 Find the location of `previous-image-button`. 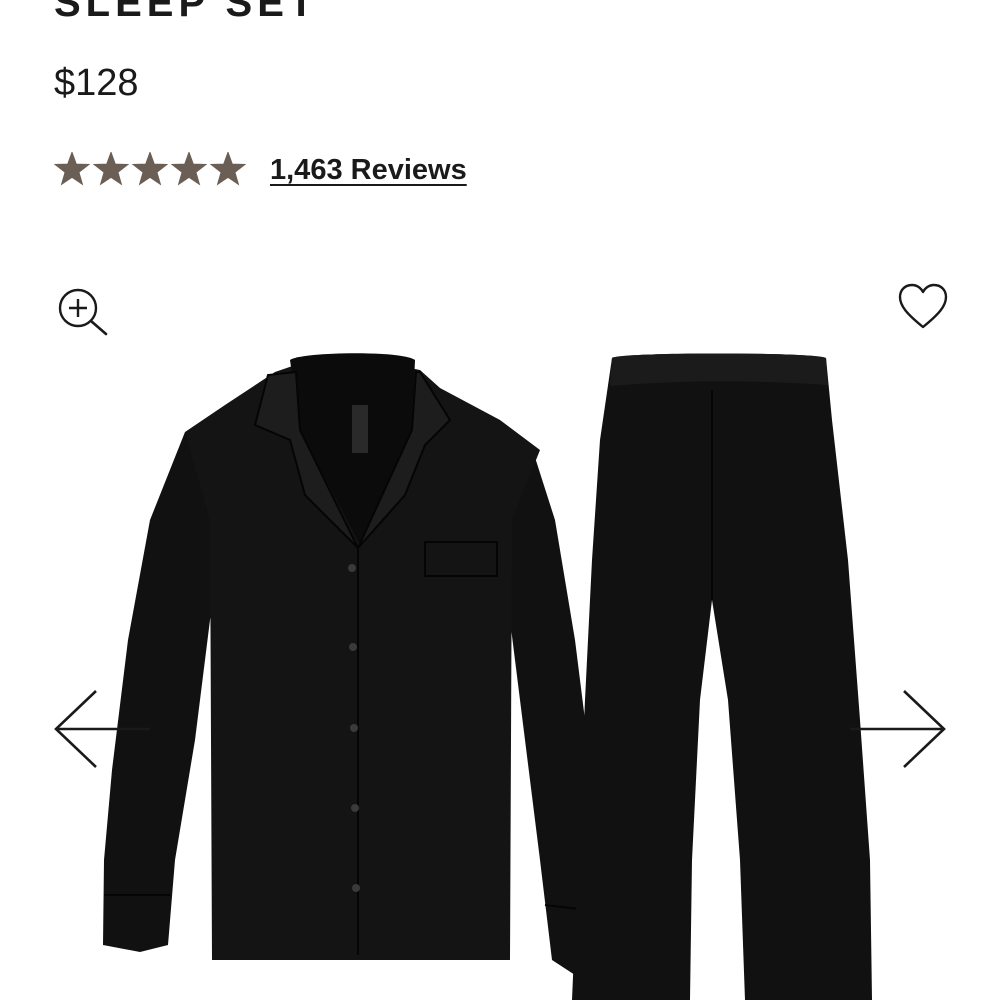

previous-image-button is located at coordinates (102, 732).